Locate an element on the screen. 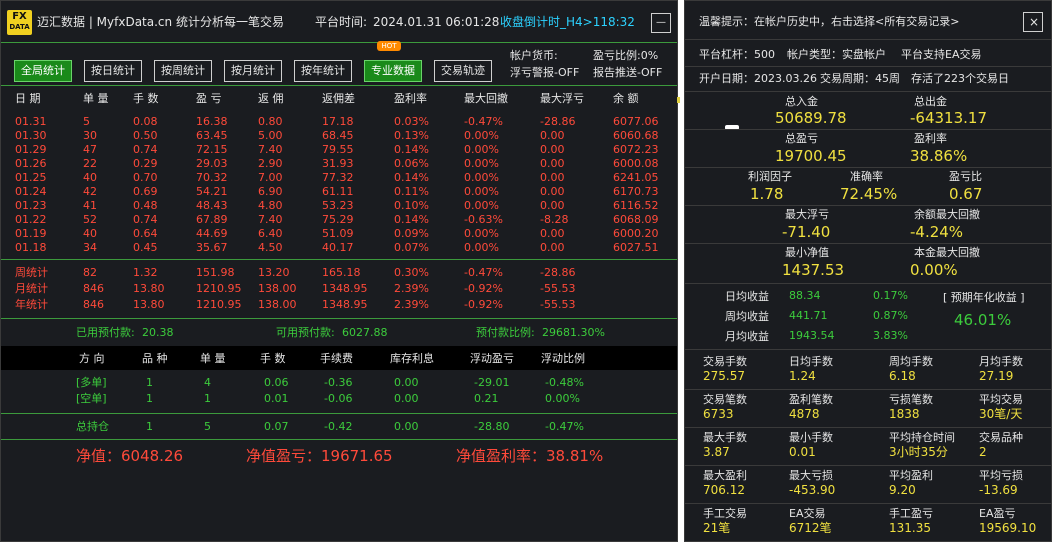  daily-cell: 53.23 is located at coordinates (338, 205).